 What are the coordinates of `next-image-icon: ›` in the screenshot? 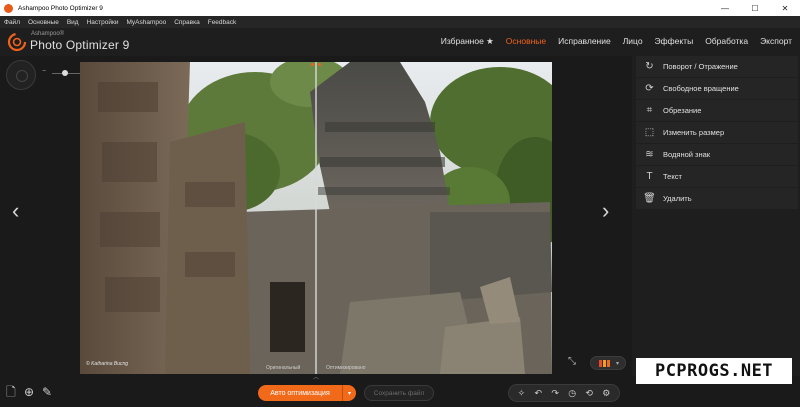 It's located at (605, 211).